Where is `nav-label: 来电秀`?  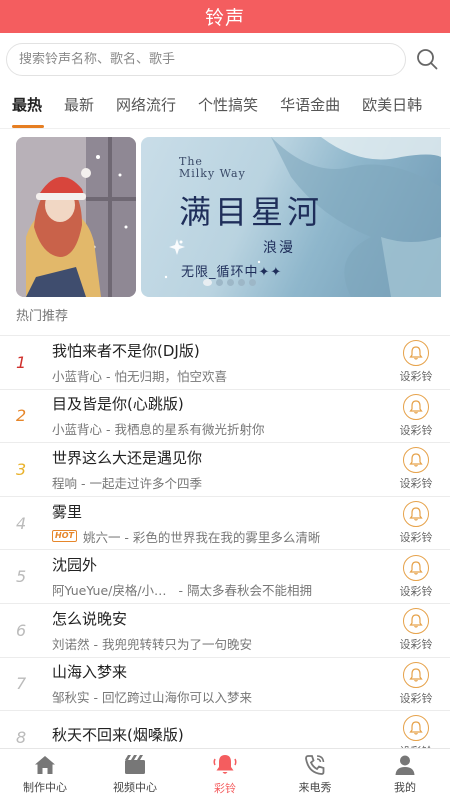
nav-label: 来电秀 is located at coordinates (315, 787).